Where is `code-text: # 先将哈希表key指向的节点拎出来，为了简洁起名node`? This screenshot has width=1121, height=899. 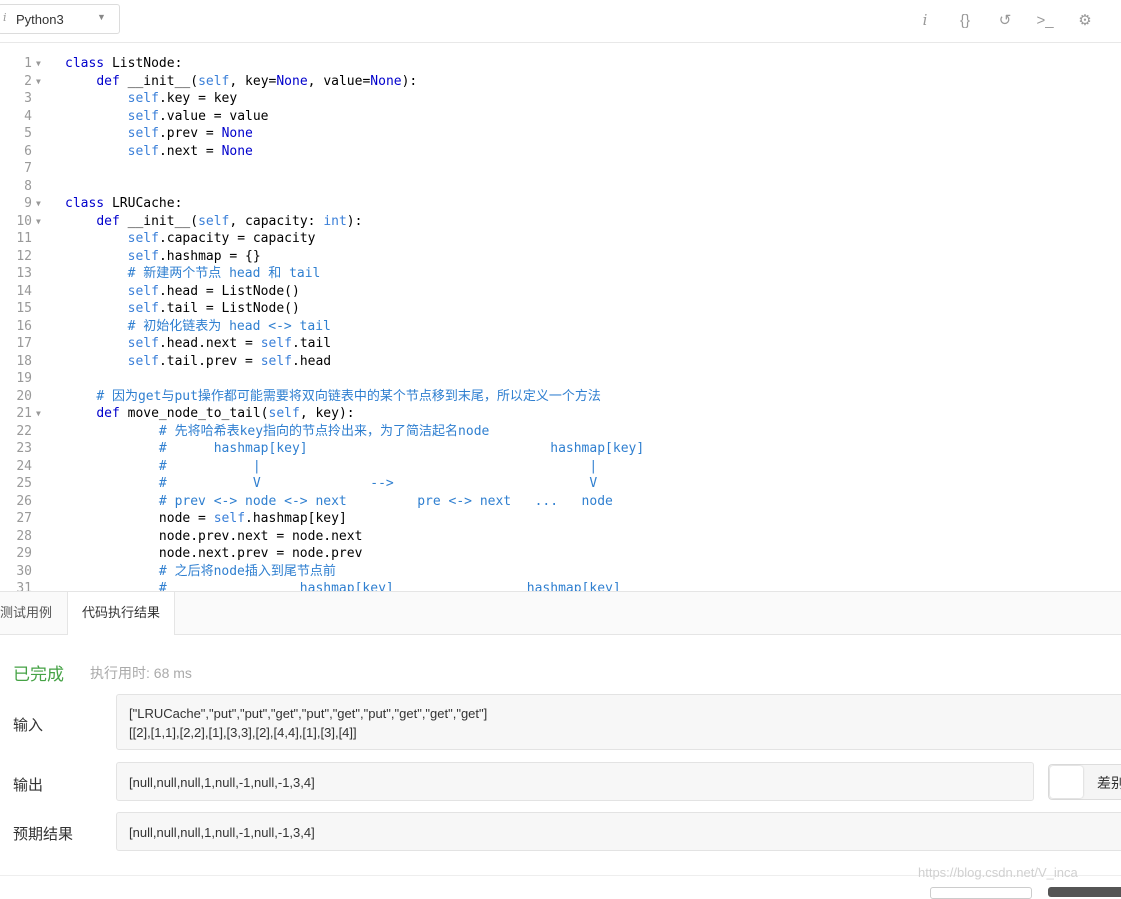
code-text: # 先将哈希表key指向的节点拎出来，为了简洁起名node is located at coordinates (324, 431).